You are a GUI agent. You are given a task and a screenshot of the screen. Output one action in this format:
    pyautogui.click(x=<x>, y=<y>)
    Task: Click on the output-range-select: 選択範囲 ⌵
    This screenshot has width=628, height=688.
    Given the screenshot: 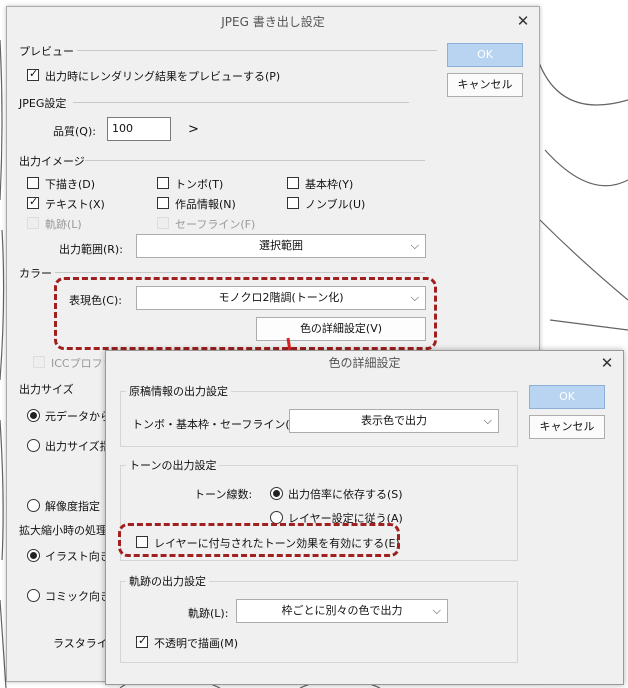 What is the action you would take?
    pyautogui.click(x=281, y=246)
    